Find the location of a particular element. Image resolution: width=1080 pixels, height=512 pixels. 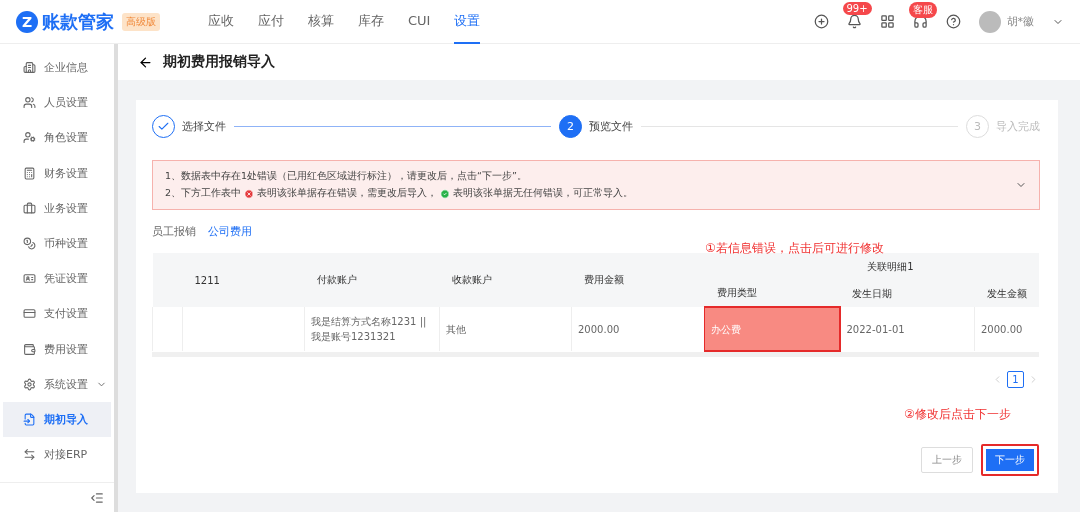

sidebar-item: 凭证设置 is located at coordinates (57, 279).